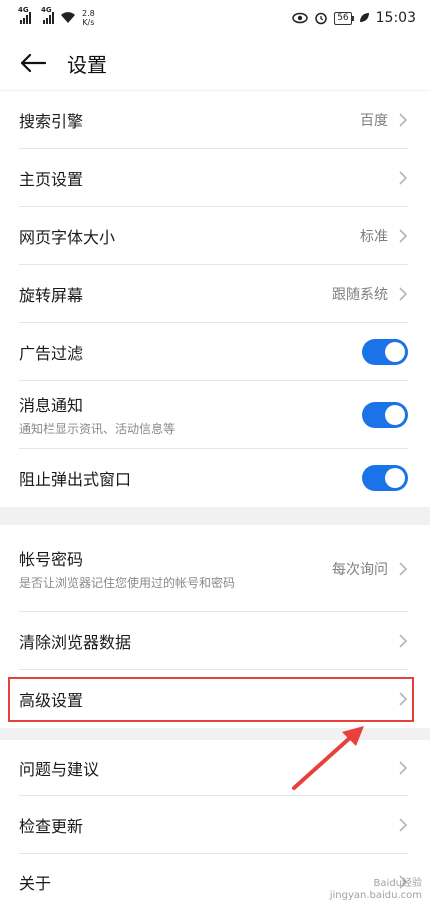 This screenshot has width=430, height=906. I want to click on row-label: 清除浏览器数据, so click(75, 642).